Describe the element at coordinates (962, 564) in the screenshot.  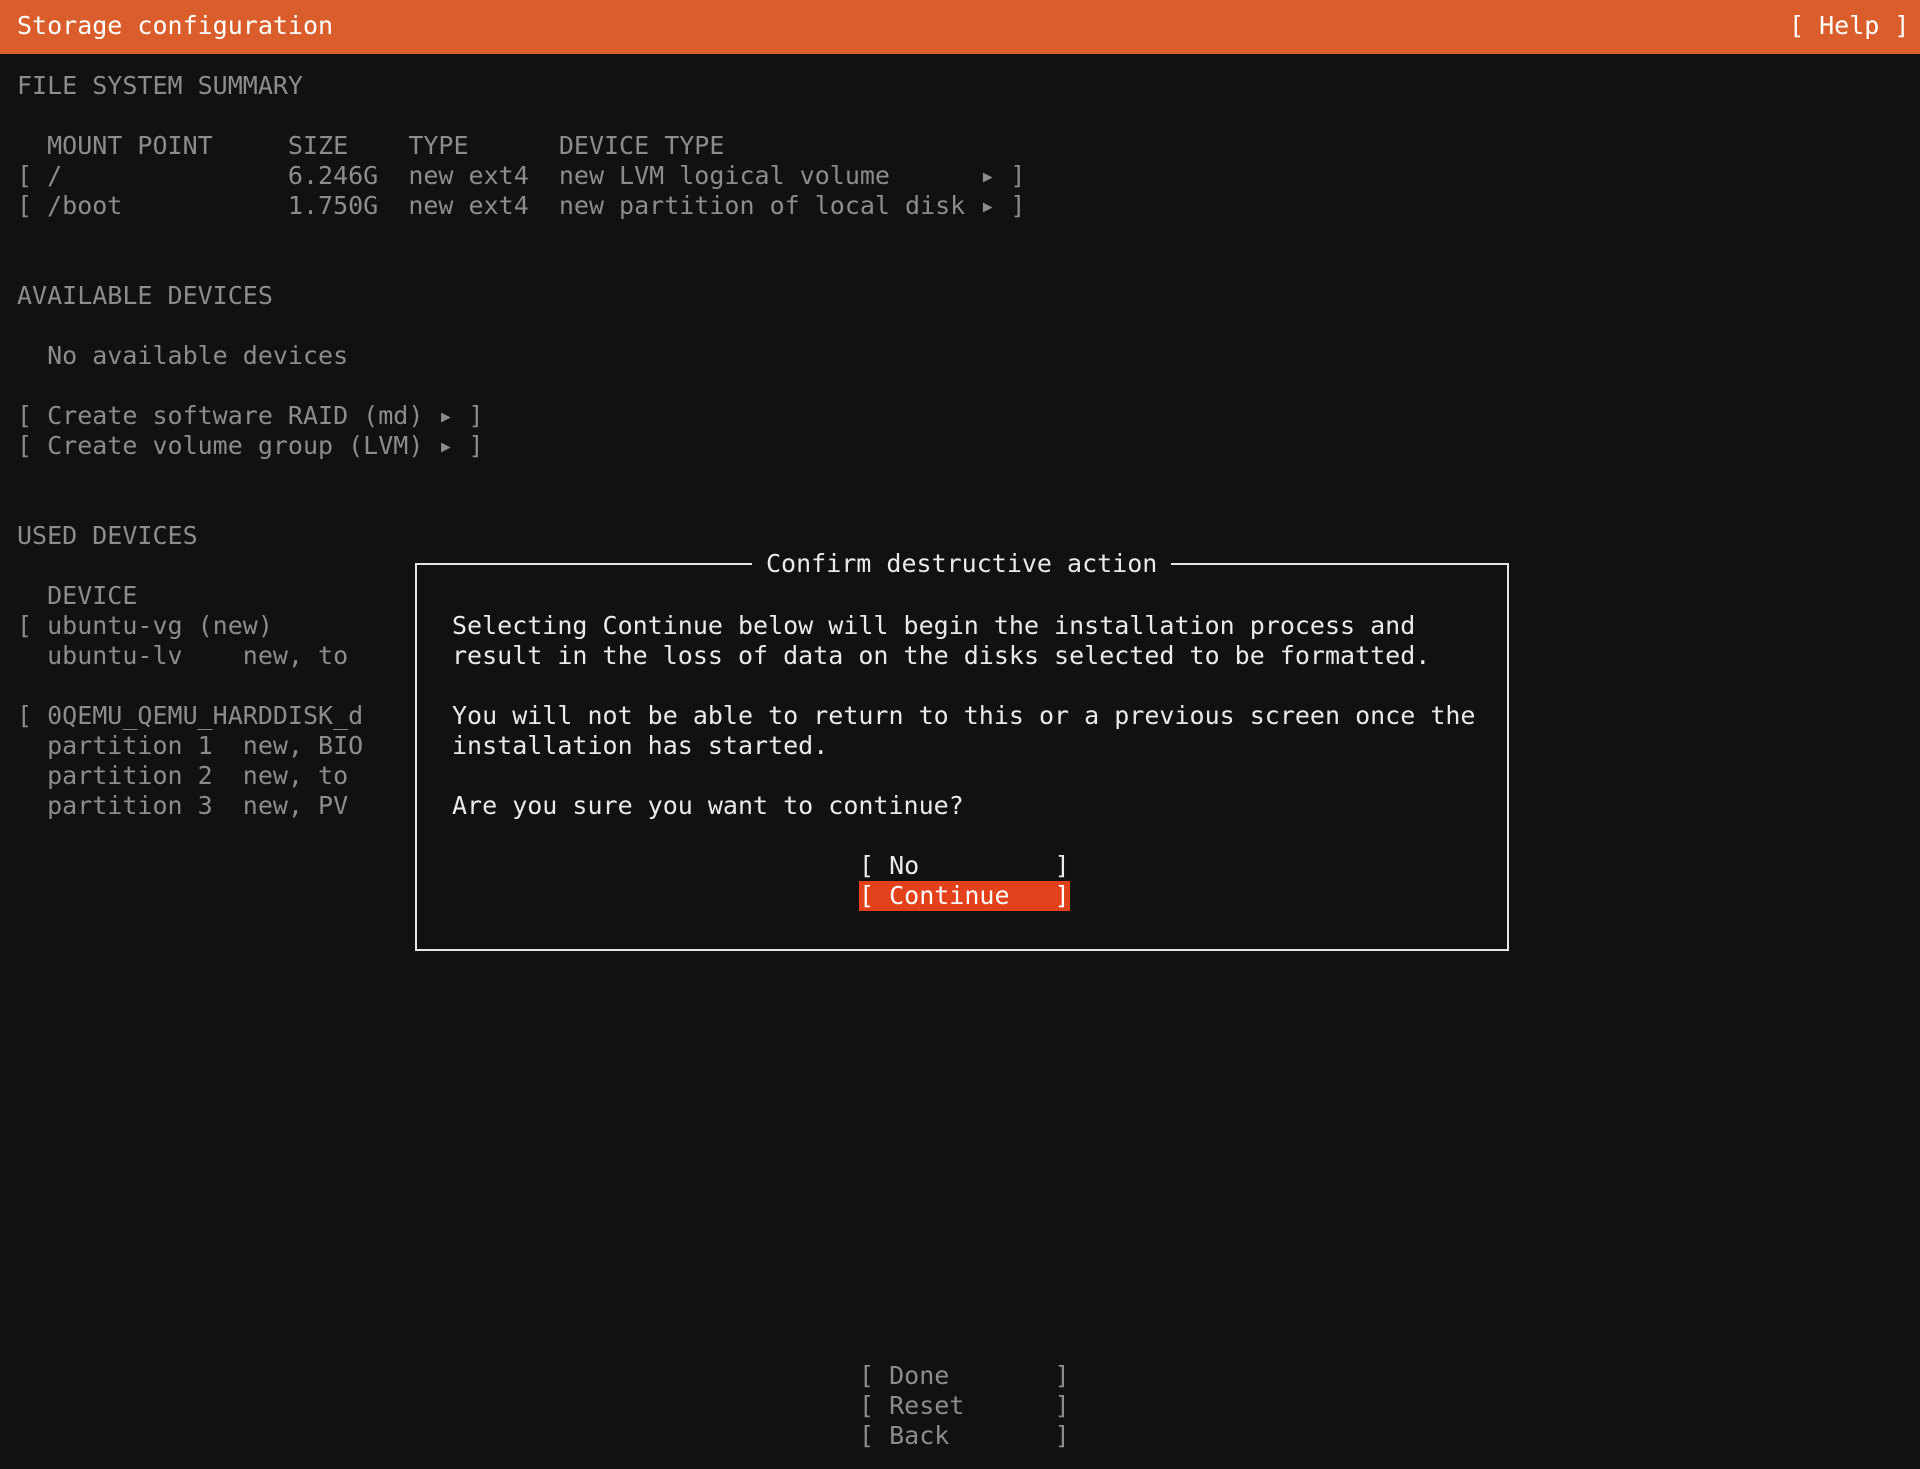
I see `dialog-title: Confirm destructive action` at that location.